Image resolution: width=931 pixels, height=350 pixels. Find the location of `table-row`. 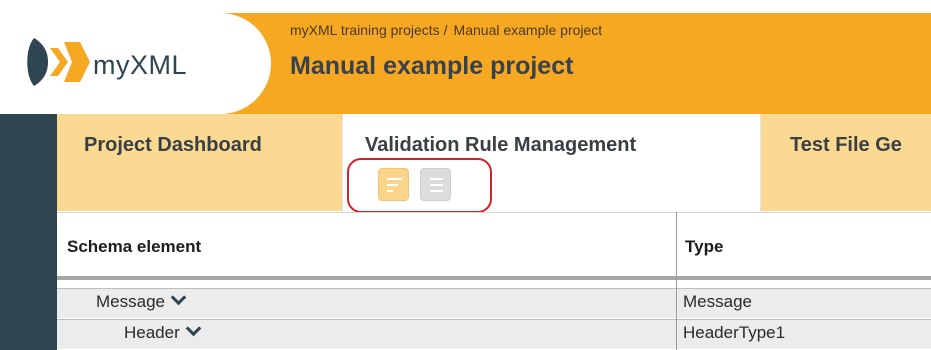

table-row is located at coordinates (494, 303).